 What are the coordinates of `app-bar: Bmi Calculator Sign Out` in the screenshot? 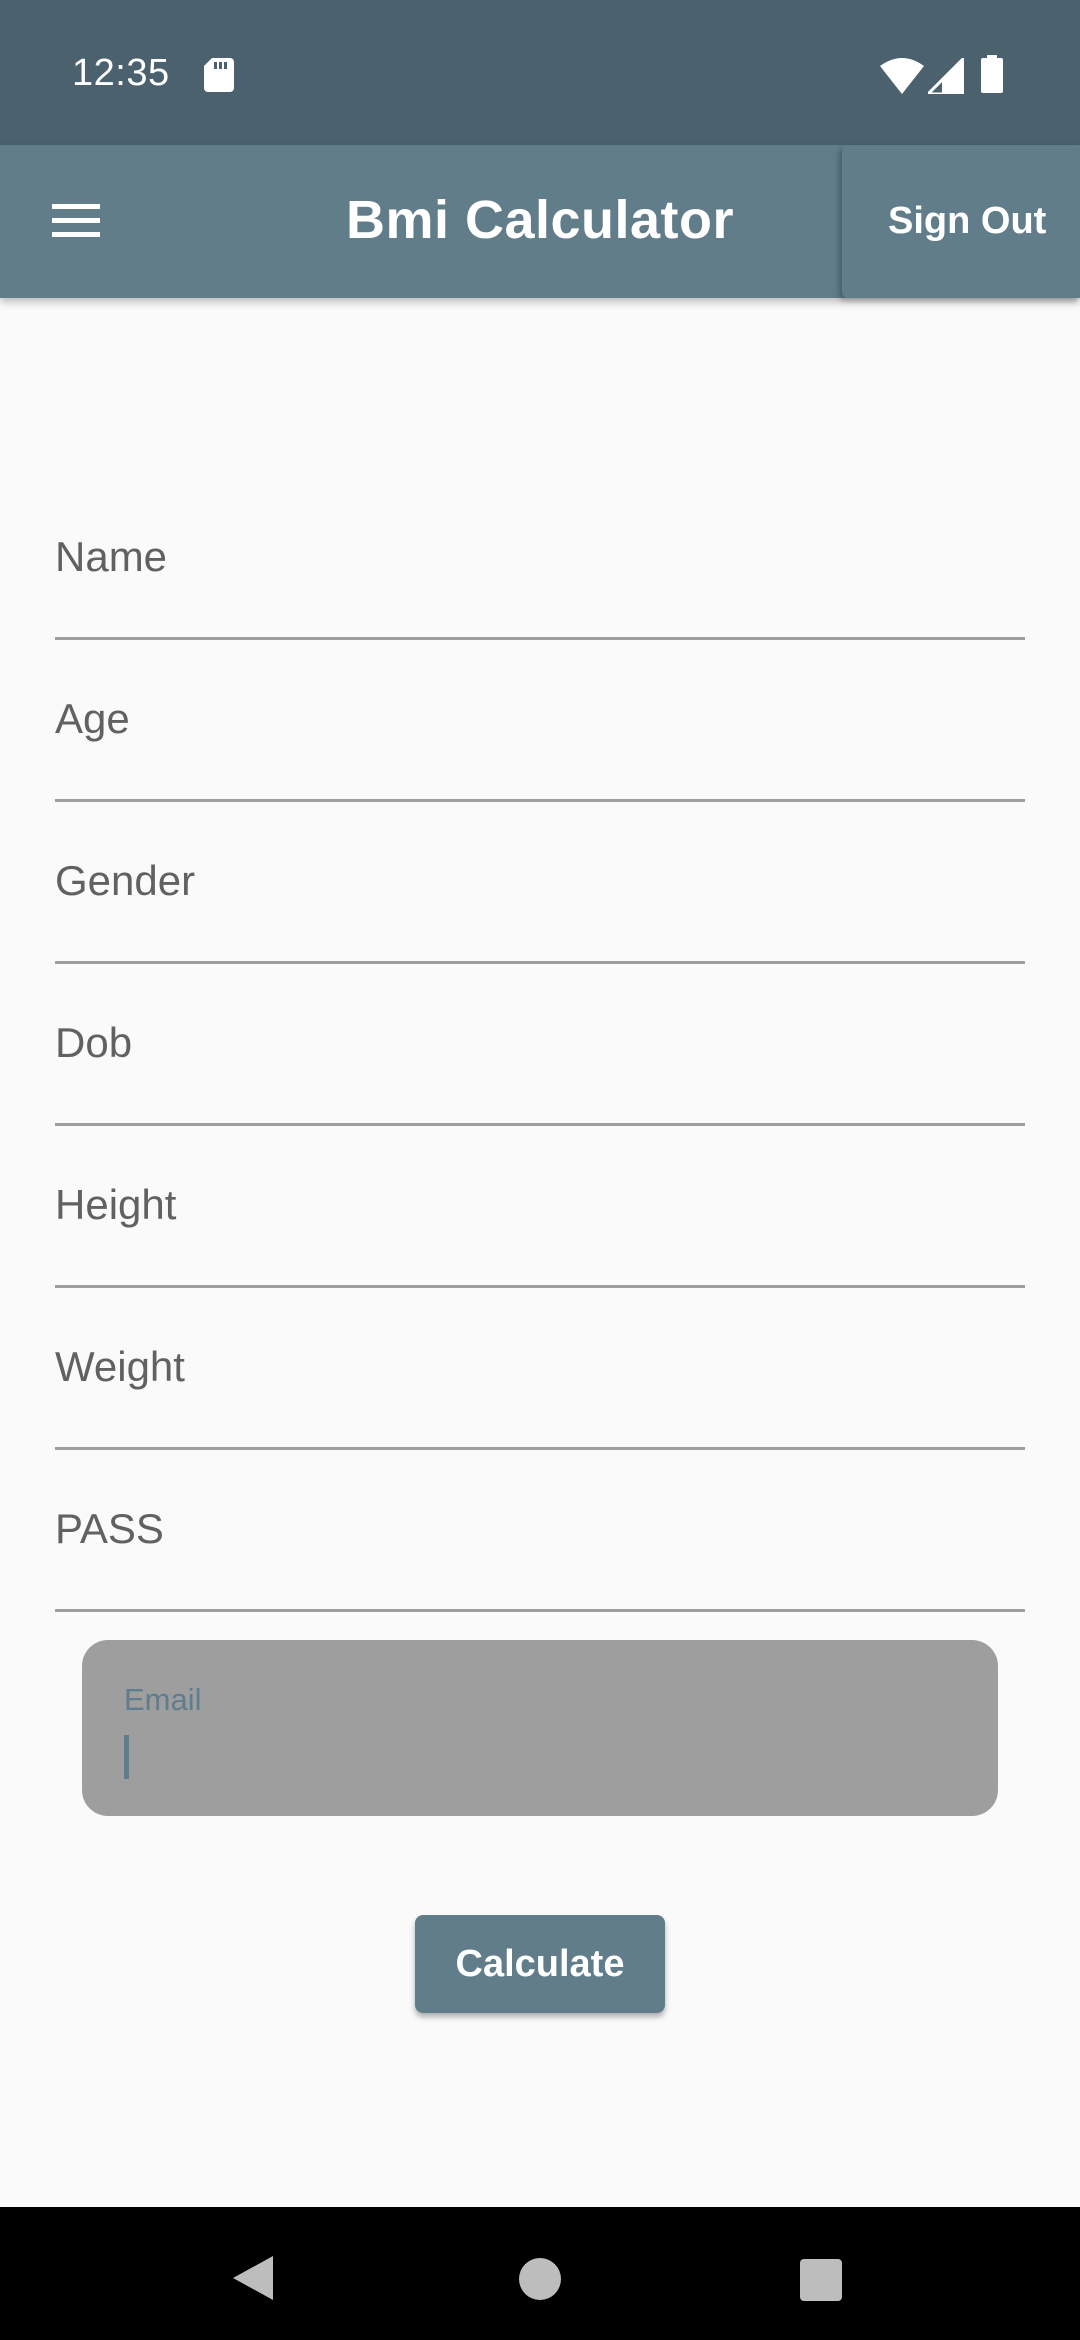 It's located at (540, 221).